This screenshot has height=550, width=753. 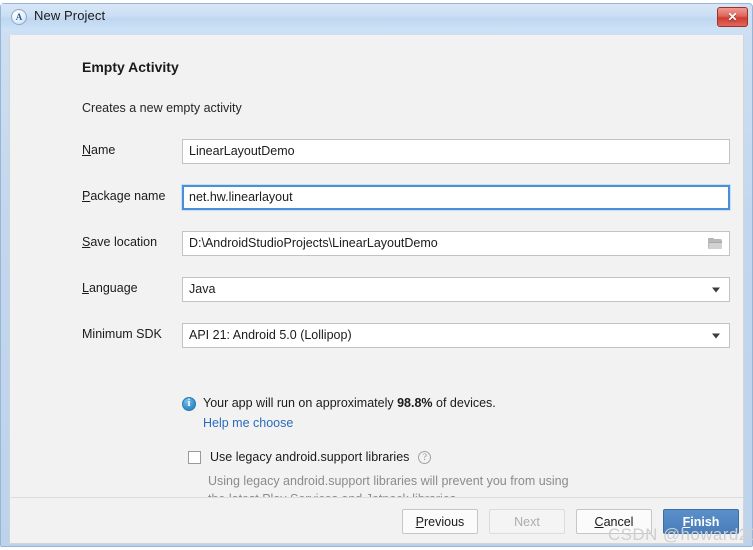 What do you see at coordinates (300, 403) in the screenshot?
I see `device-info-text-before: Your app will run on approximately` at bounding box center [300, 403].